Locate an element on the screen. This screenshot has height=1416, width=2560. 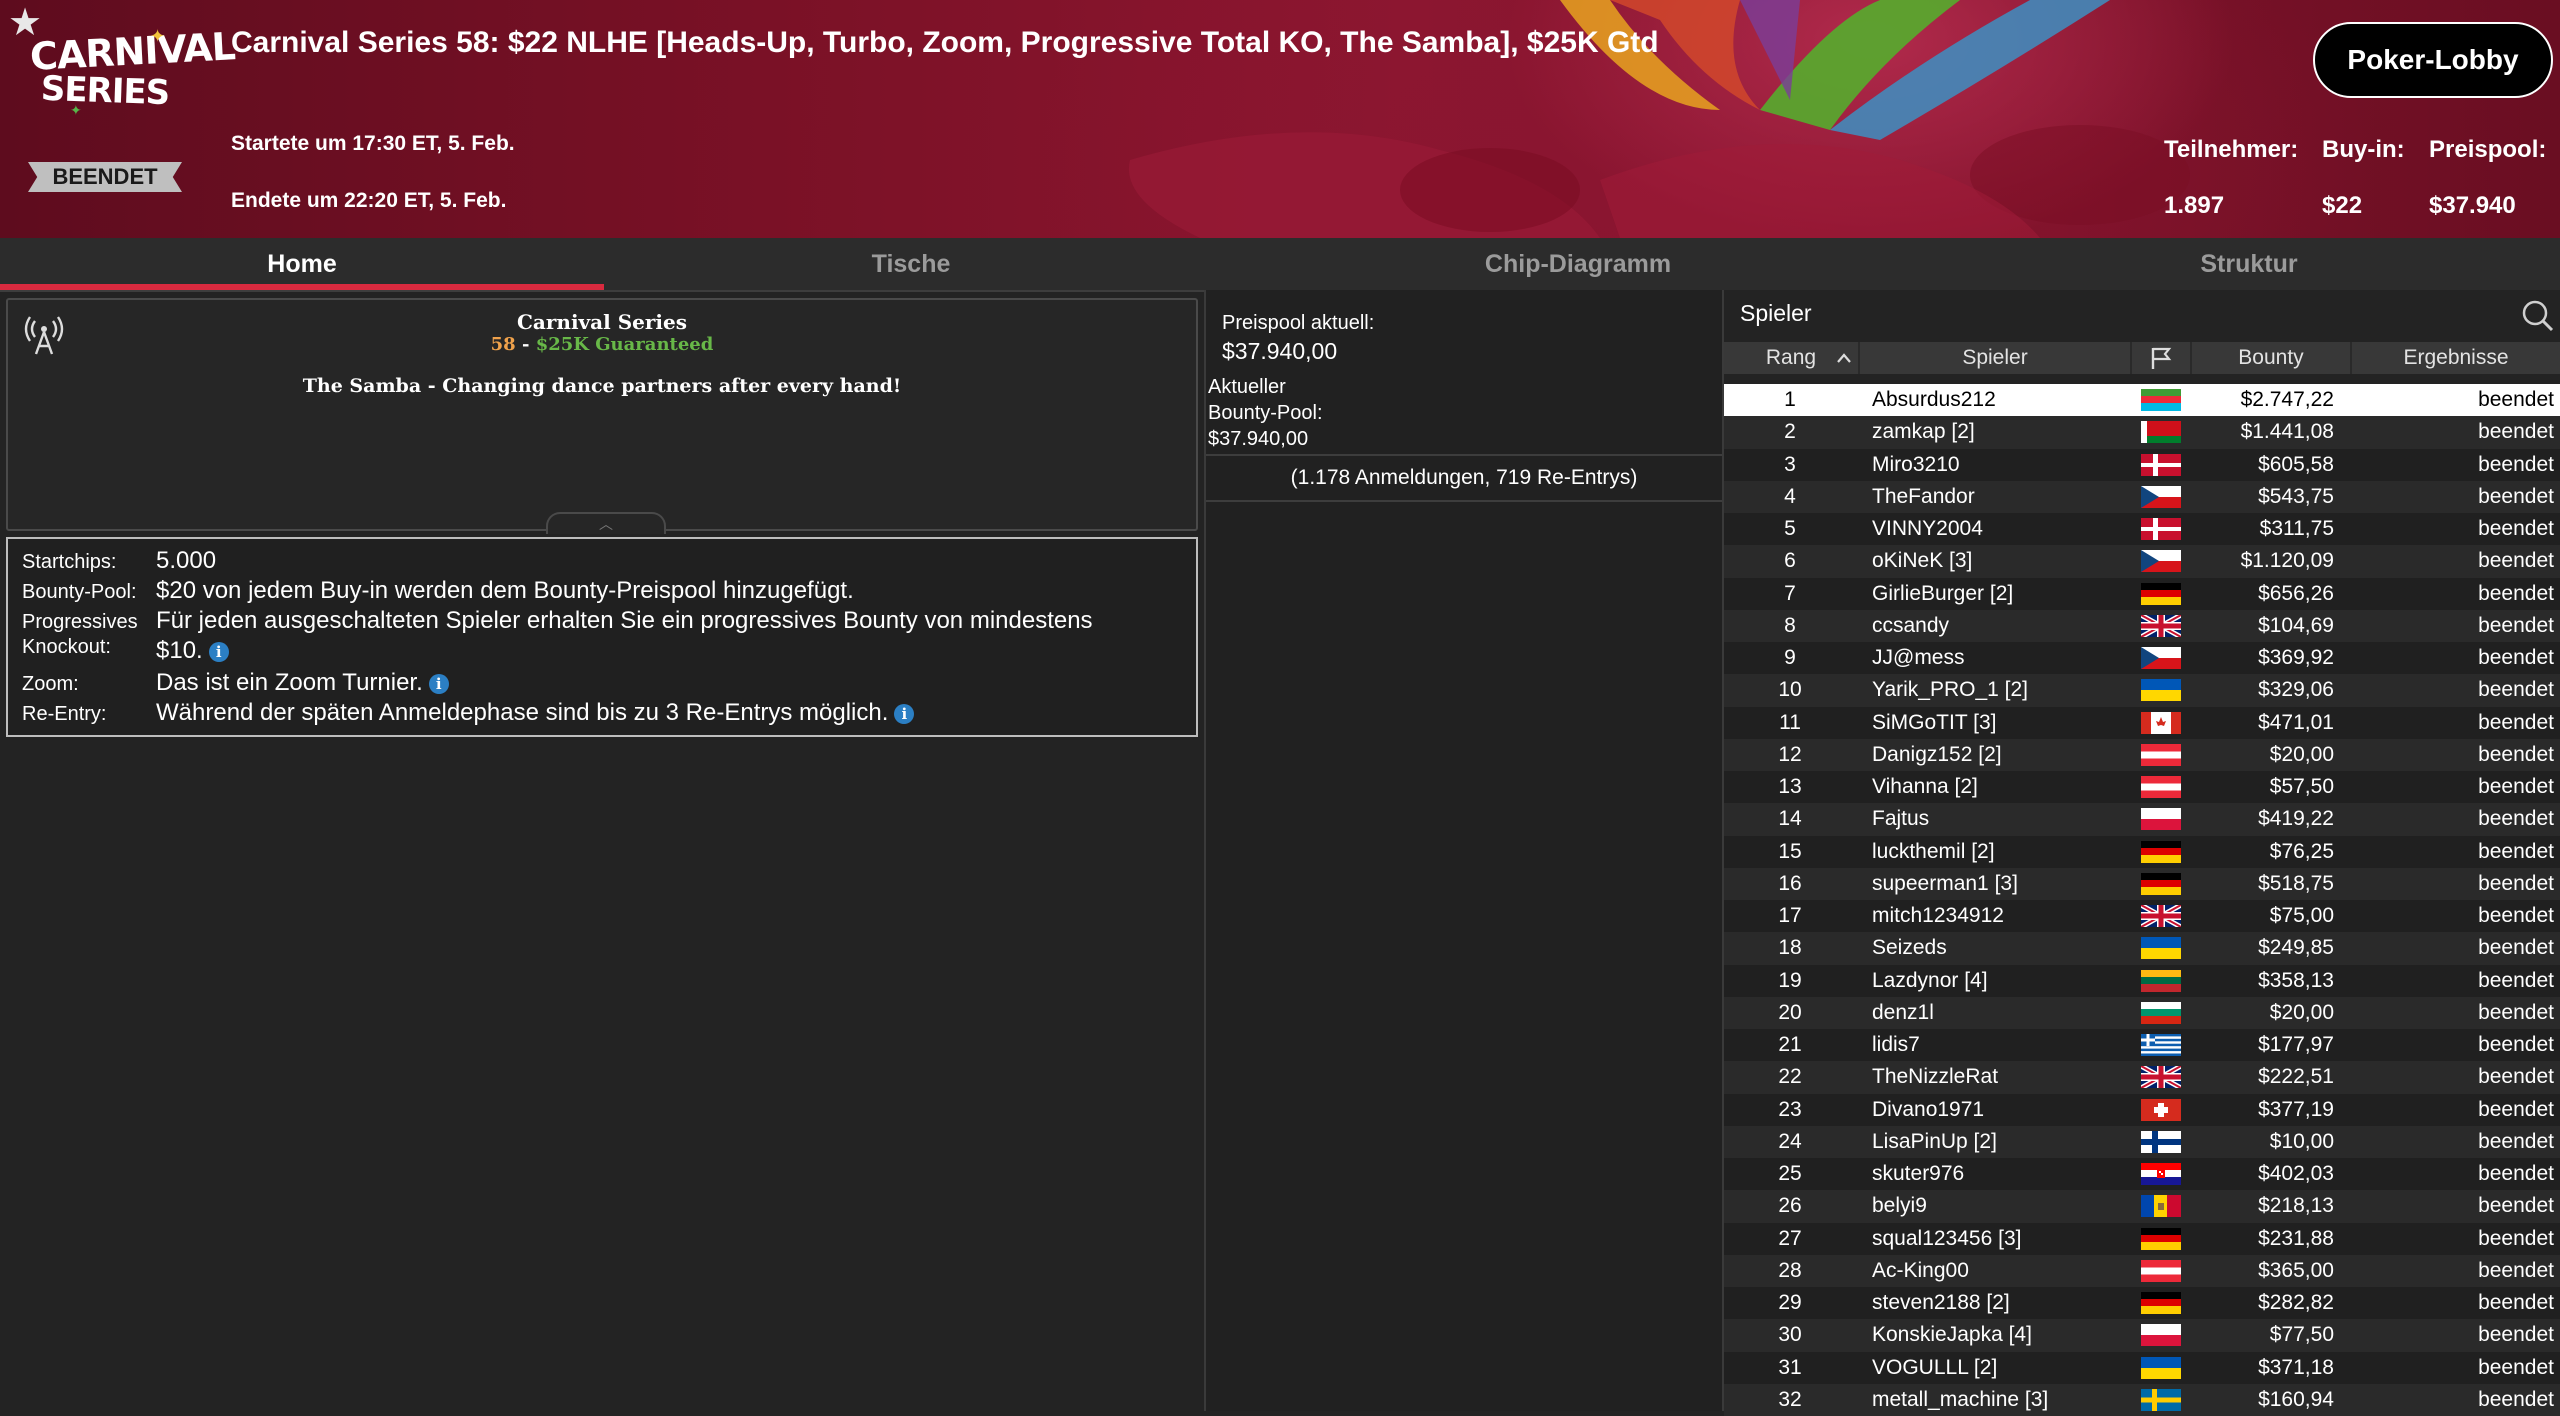
player-row: 13 Vihanna [2] $57,50 beendet is located at coordinates (2142, 787).